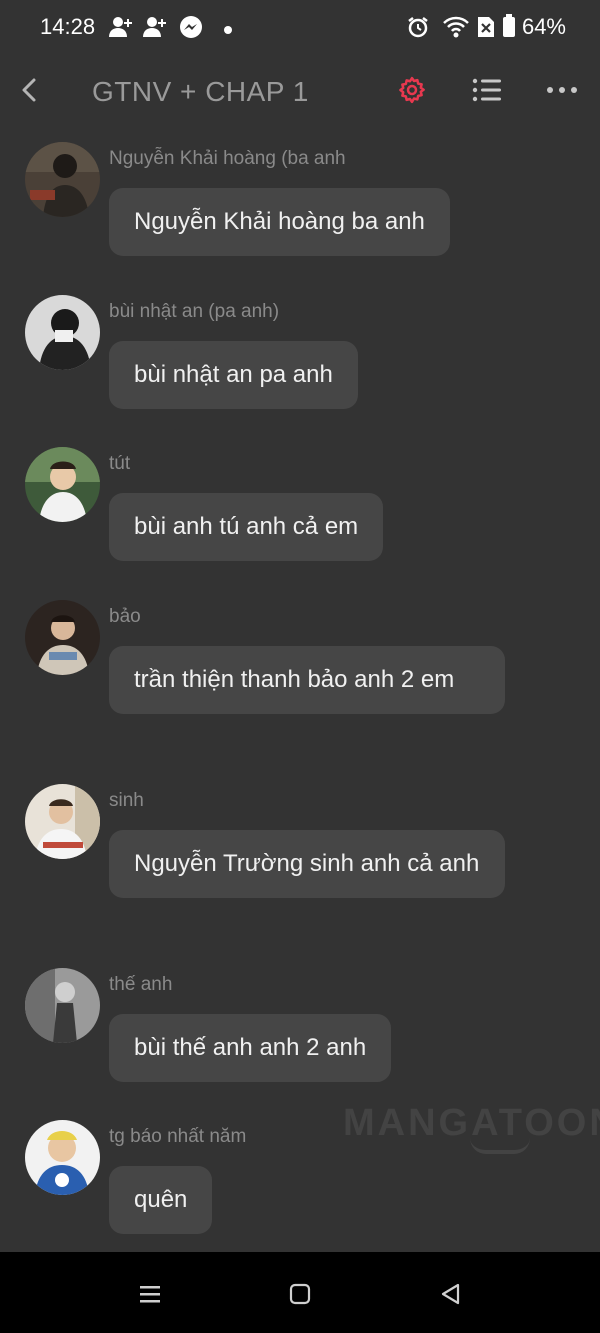 This screenshot has height=1333, width=600. What do you see at coordinates (500, 1146) in the screenshot?
I see `watermark-smile` at bounding box center [500, 1146].